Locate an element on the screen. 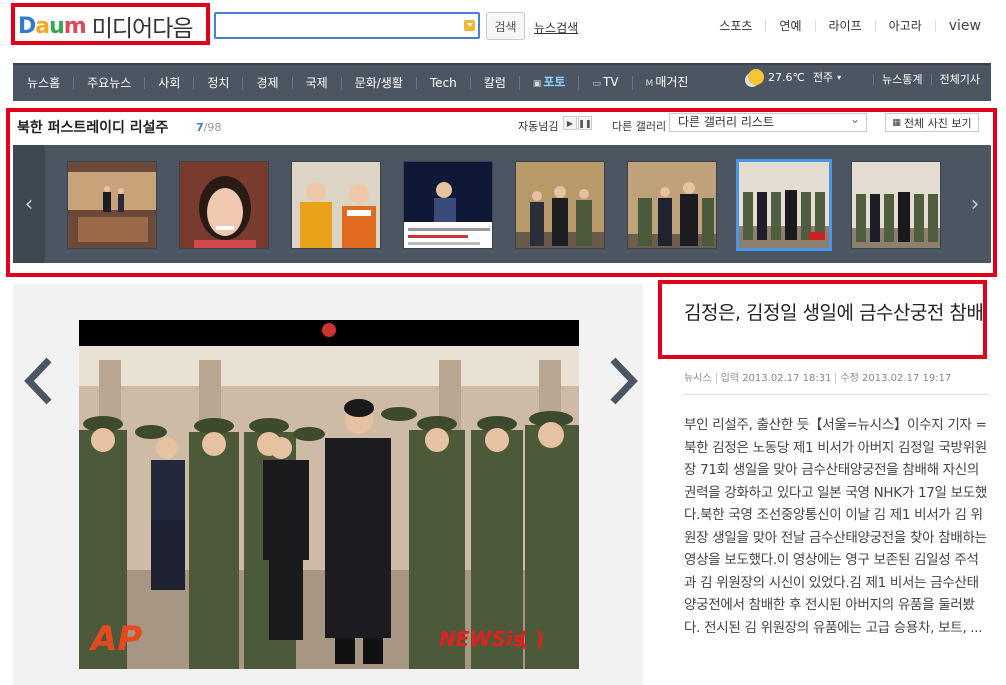 Image resolution: width=1006 pixels, height=685 pixels. nav-news-home: 뉴스홈 is located at coordinates (43, 83).